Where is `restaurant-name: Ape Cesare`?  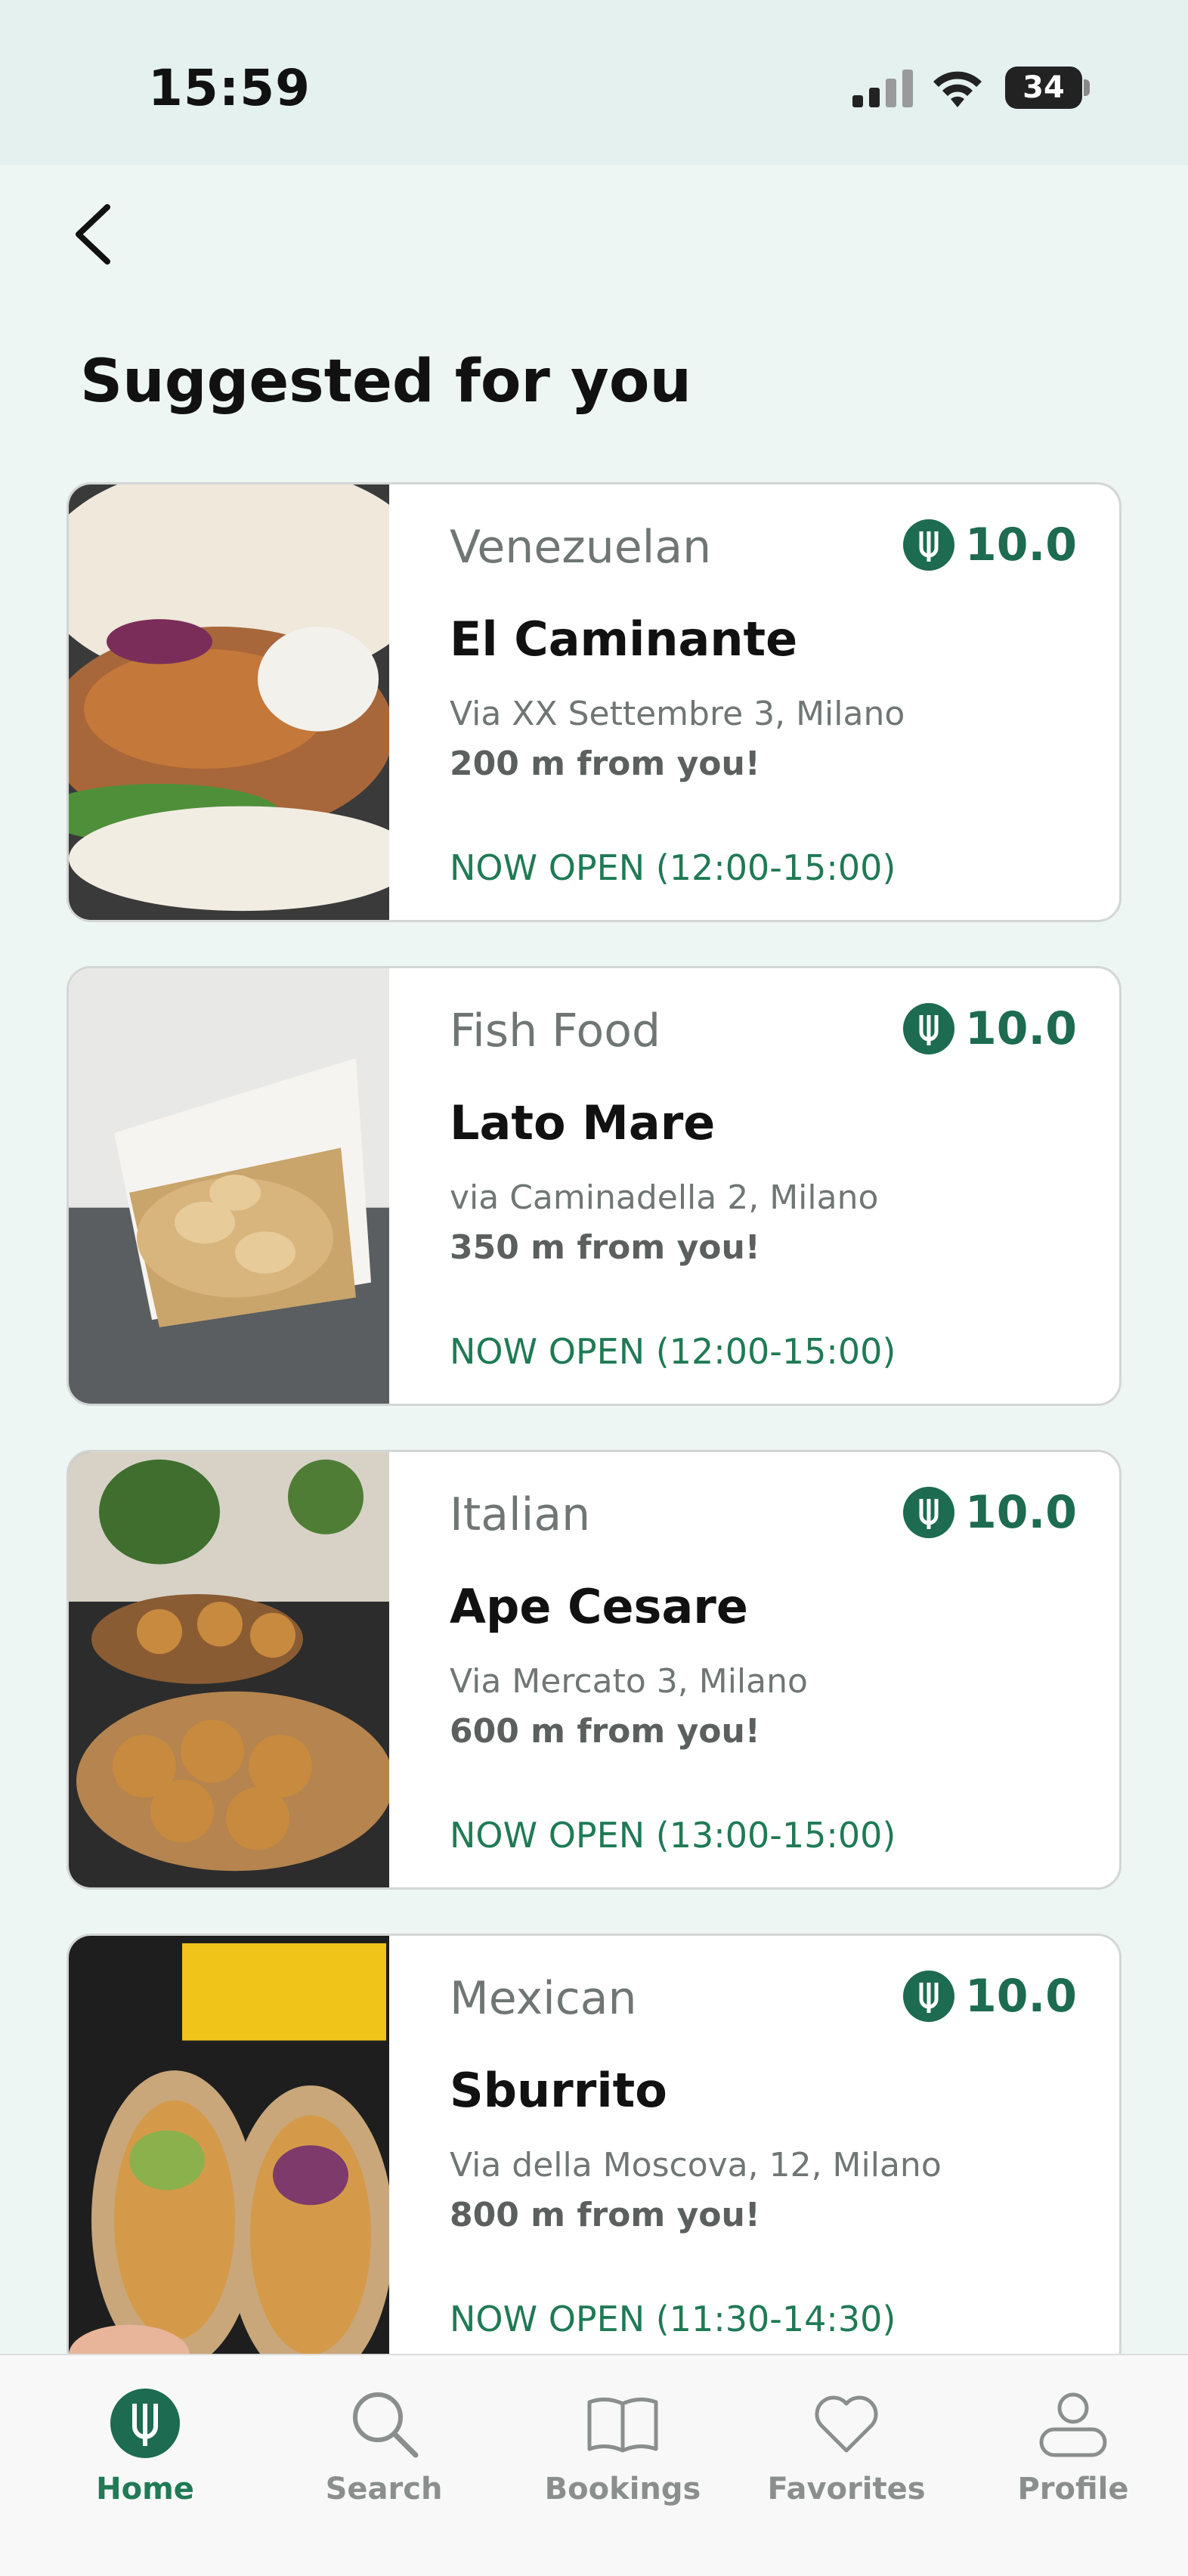 restaurant-name: Ape Cesare is located at coordinates (599, 1606).